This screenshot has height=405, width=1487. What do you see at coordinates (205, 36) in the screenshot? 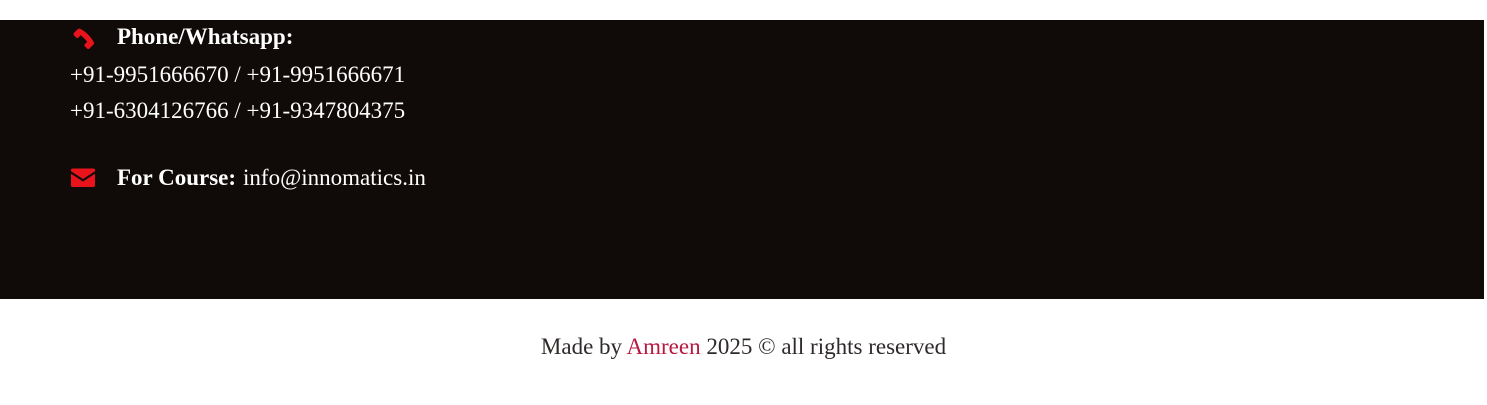
I see `phone-heading: Phone/Whatsapp:` at bounding box center [205, 36].